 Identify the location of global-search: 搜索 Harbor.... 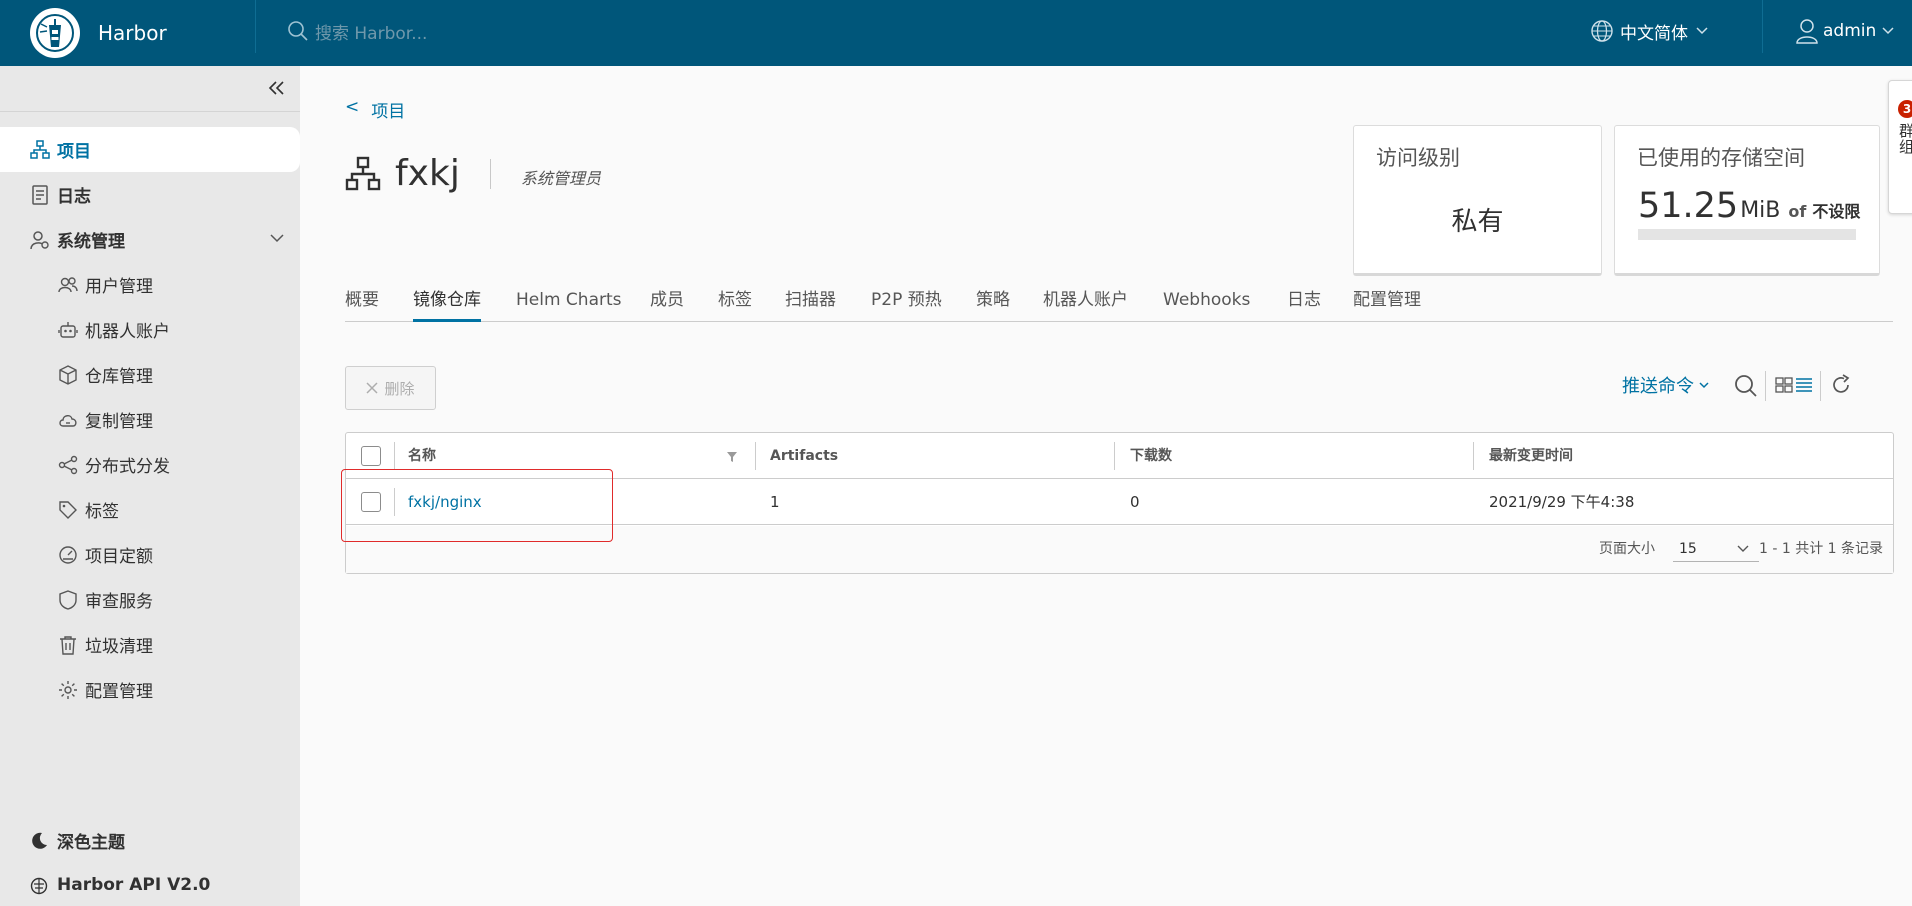
(467, 31).